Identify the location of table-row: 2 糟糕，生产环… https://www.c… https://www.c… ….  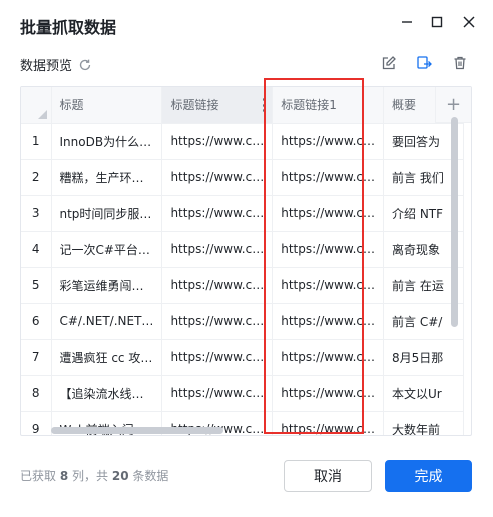
(242, 177).